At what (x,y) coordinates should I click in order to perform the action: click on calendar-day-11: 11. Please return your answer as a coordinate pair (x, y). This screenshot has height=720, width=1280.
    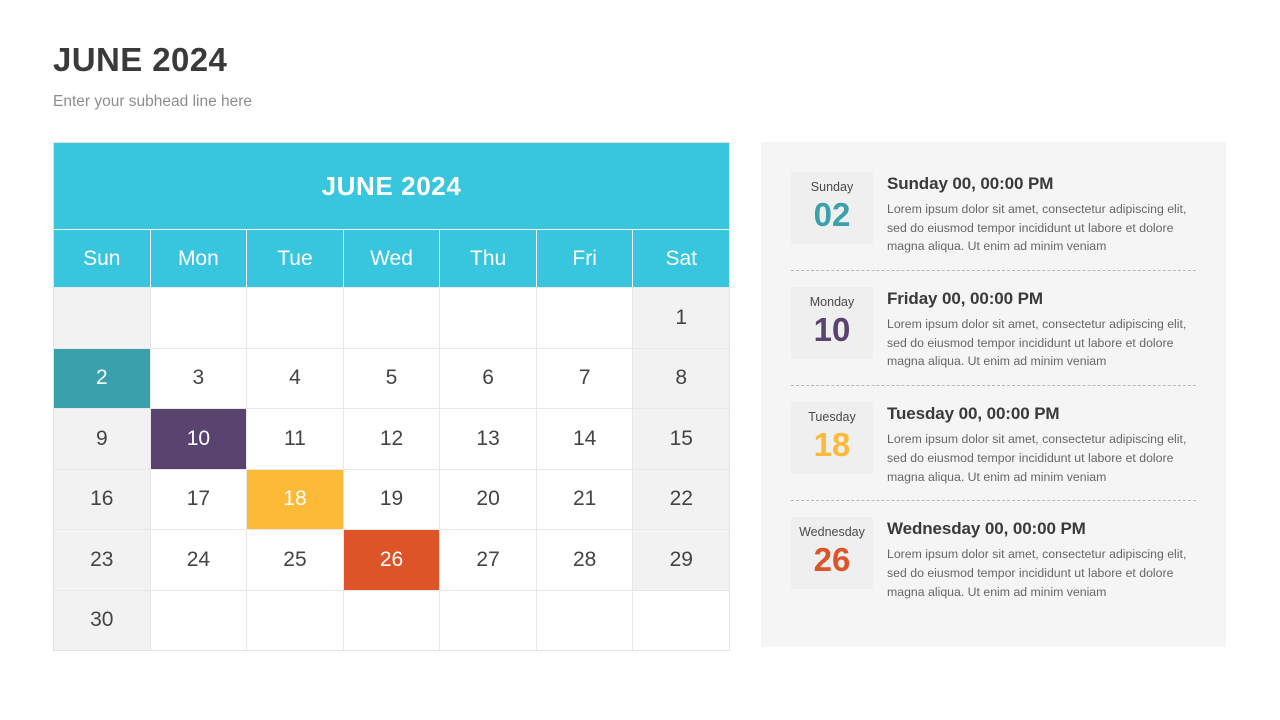
    Looking at the image, I should click on (294, 439).